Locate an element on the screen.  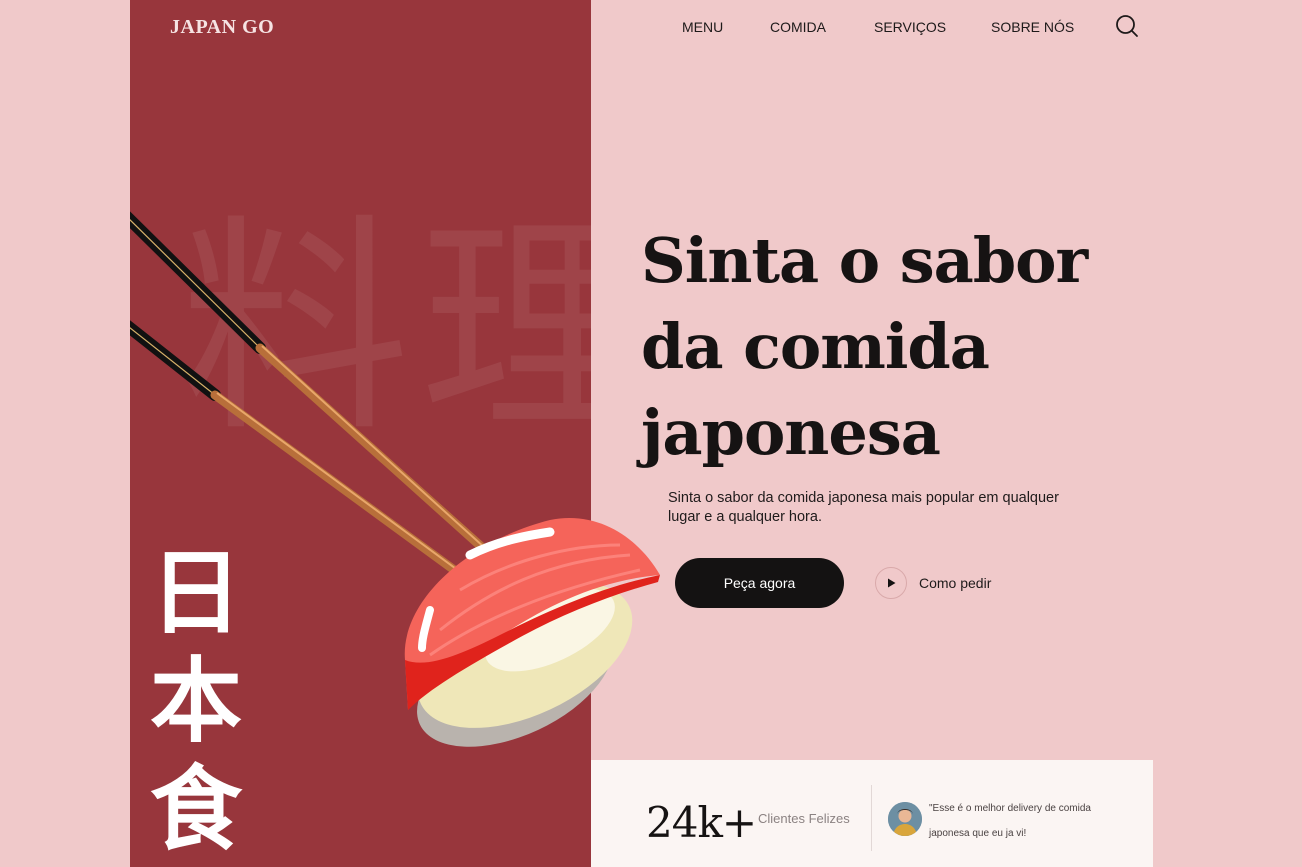
play-icon is located at coordinates (892, 583).